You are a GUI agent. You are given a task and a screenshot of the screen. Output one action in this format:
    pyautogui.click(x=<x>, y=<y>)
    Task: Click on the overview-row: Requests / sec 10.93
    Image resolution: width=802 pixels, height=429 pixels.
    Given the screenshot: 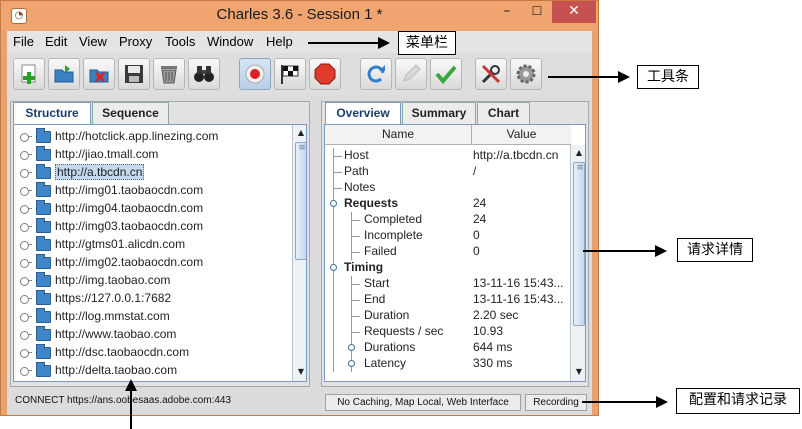 What is the action you would take?
    pyautogui.click(x=455, y=332)
    